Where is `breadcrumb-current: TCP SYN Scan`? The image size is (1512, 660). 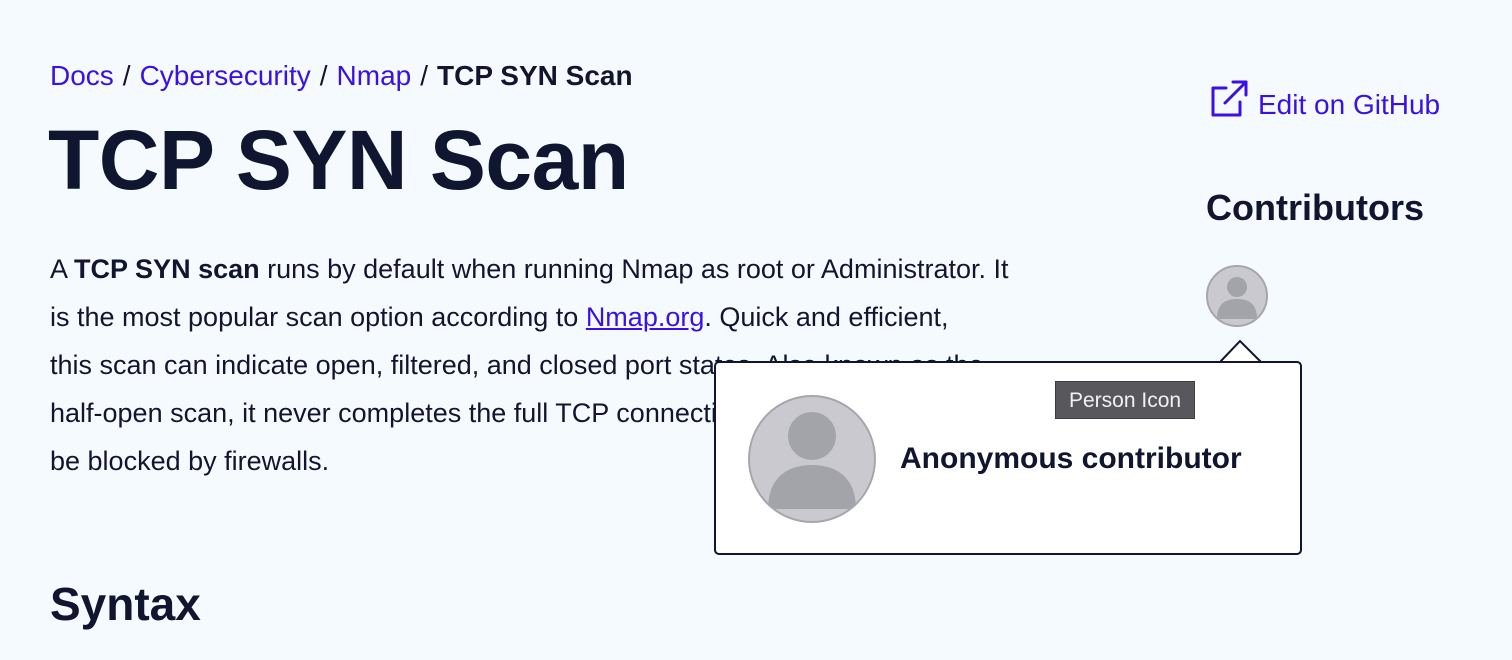 breadcrumb-current: TCP SYN Scan is located at coordinates (535, 75).